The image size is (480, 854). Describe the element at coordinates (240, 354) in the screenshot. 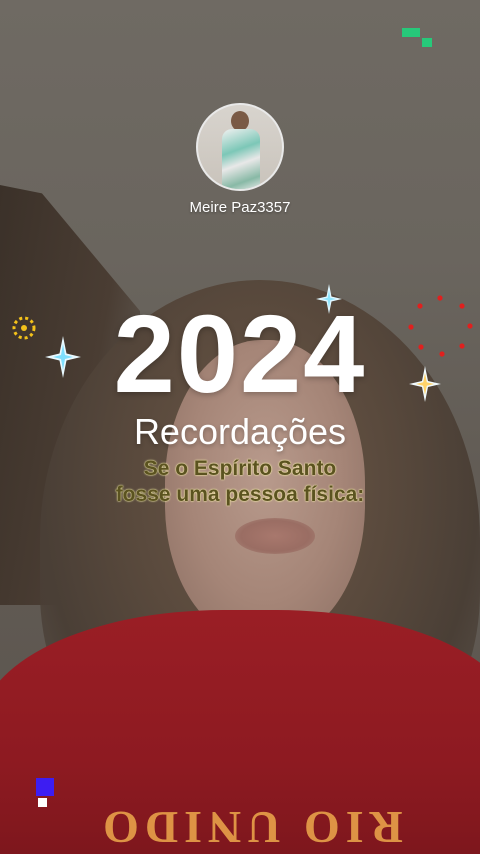

I see `year-title: 2024` at that location.